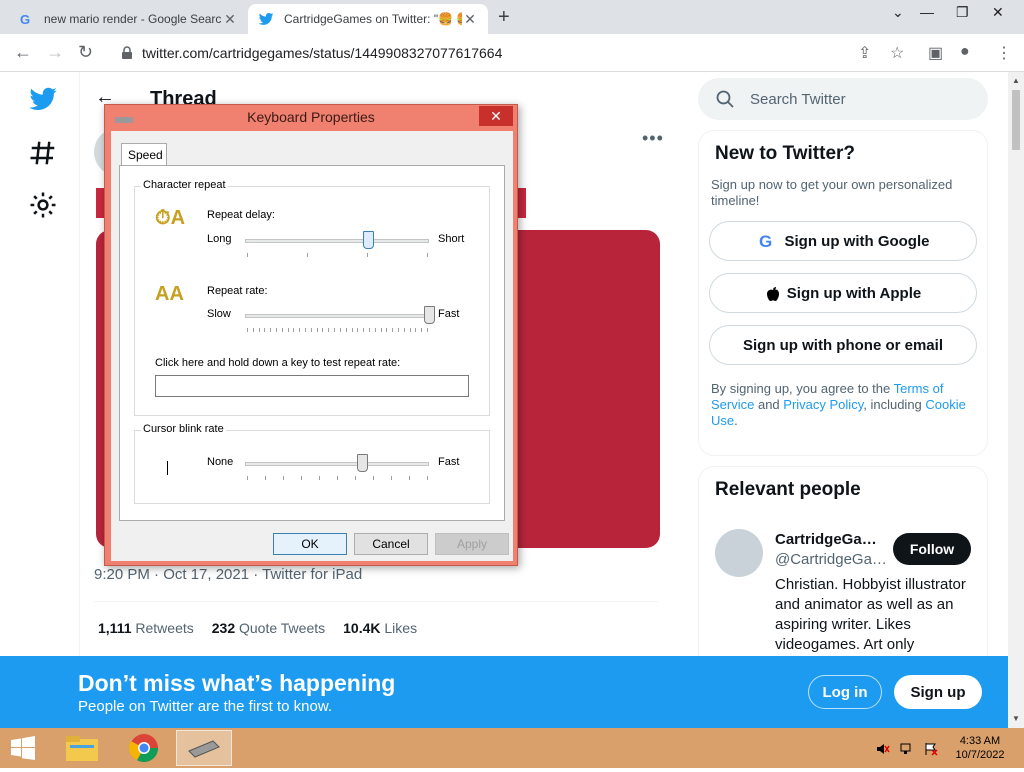 The width and height of the screenshot is (1024, 772). Describe the element at coordinates (373, 19) in the screenshot. I see `tab-title: CartridgeGames on Twitter: "🍔 🍔` at that location.